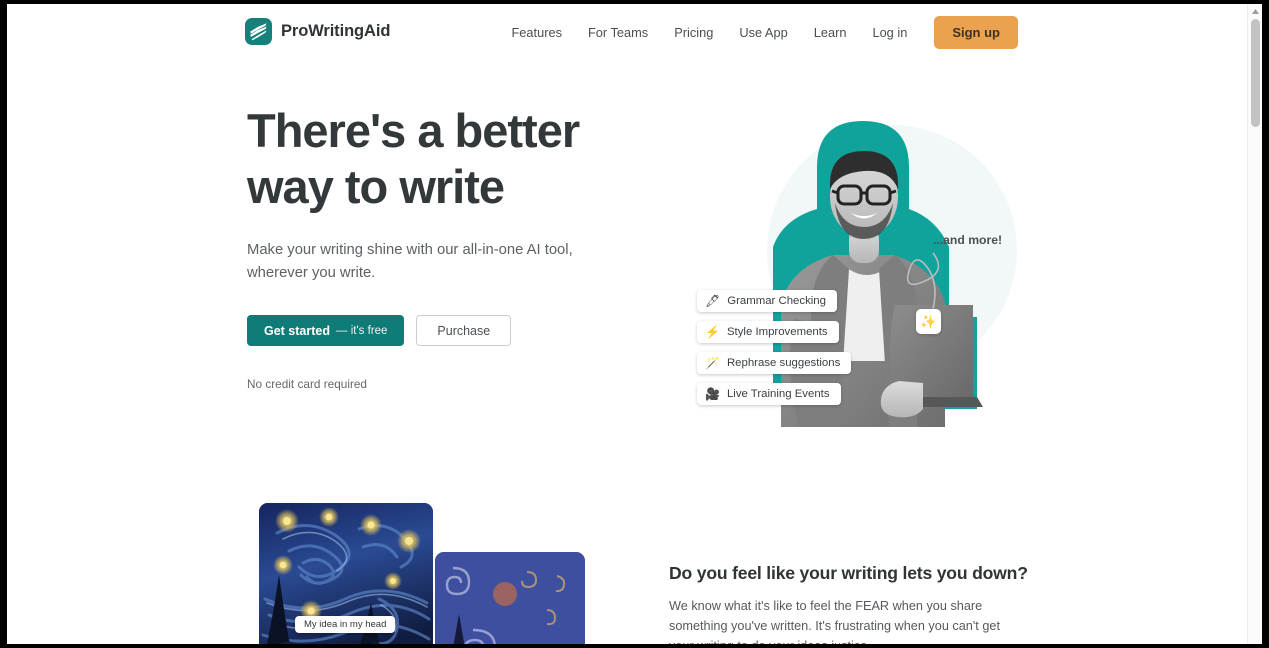 This screenshot has width=1269, height=648. I want to click on starry-night-comparison-illustration: My idea in my head, so click(422, 572).